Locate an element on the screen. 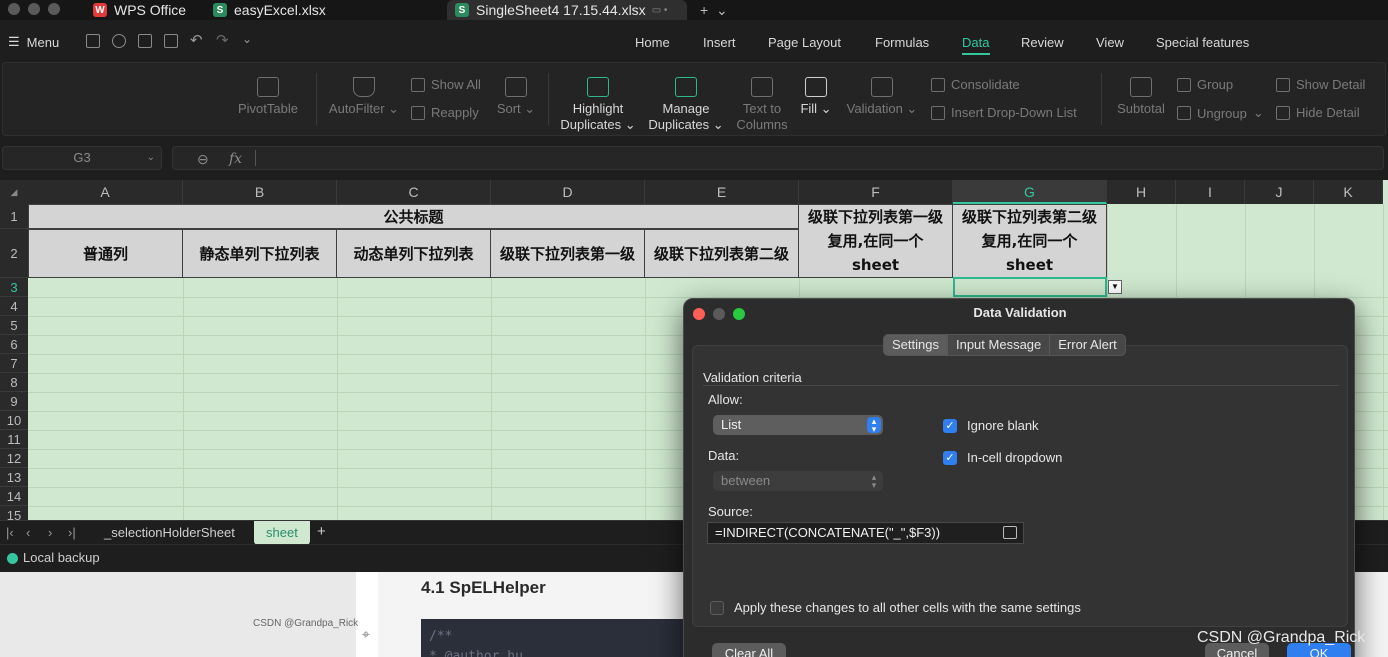 The width and height of the screenshot is (1388, 657). tab-easyexcel: S easyExcel.xlsx is located at coordinates (269, 10).